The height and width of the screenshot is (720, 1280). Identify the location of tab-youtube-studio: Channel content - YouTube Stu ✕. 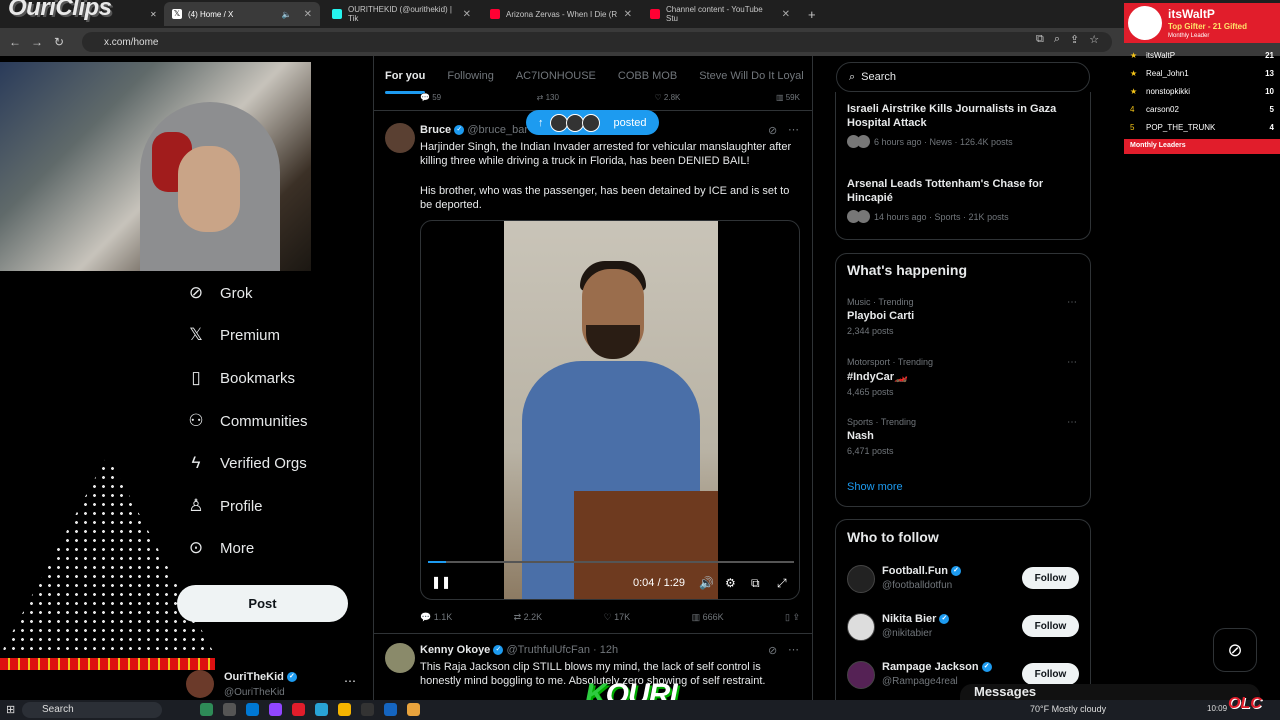
(720, 14).